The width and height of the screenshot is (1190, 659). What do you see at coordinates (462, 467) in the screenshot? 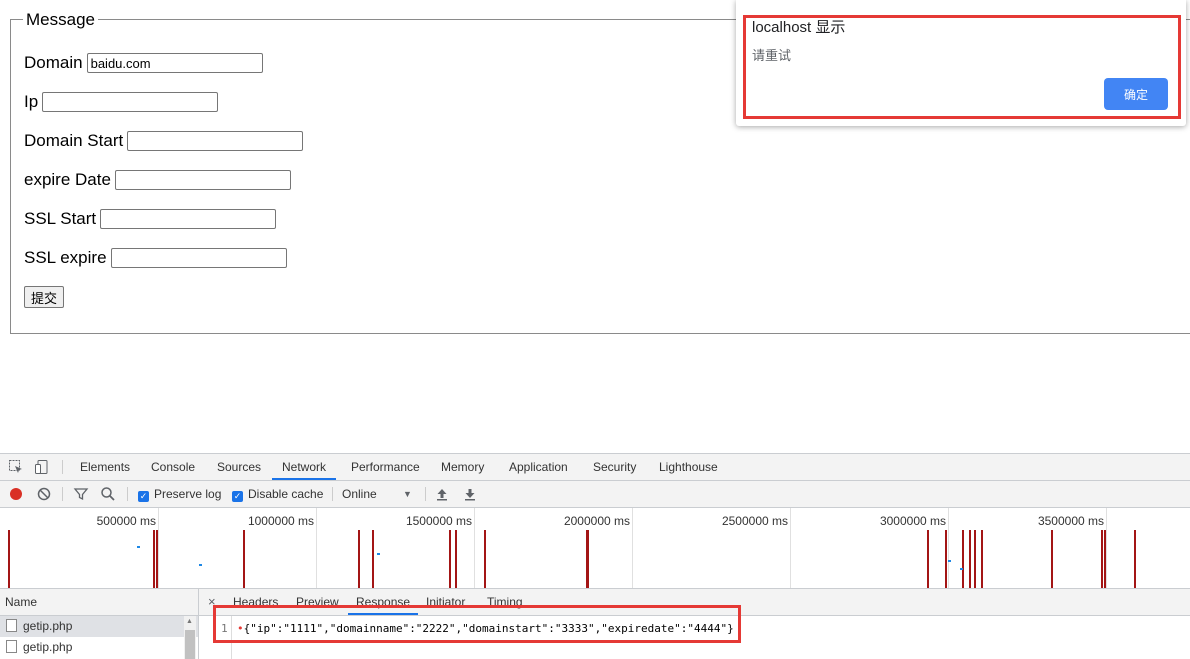
I see `tab-memory: Memory` at bounding box center [462, 467].